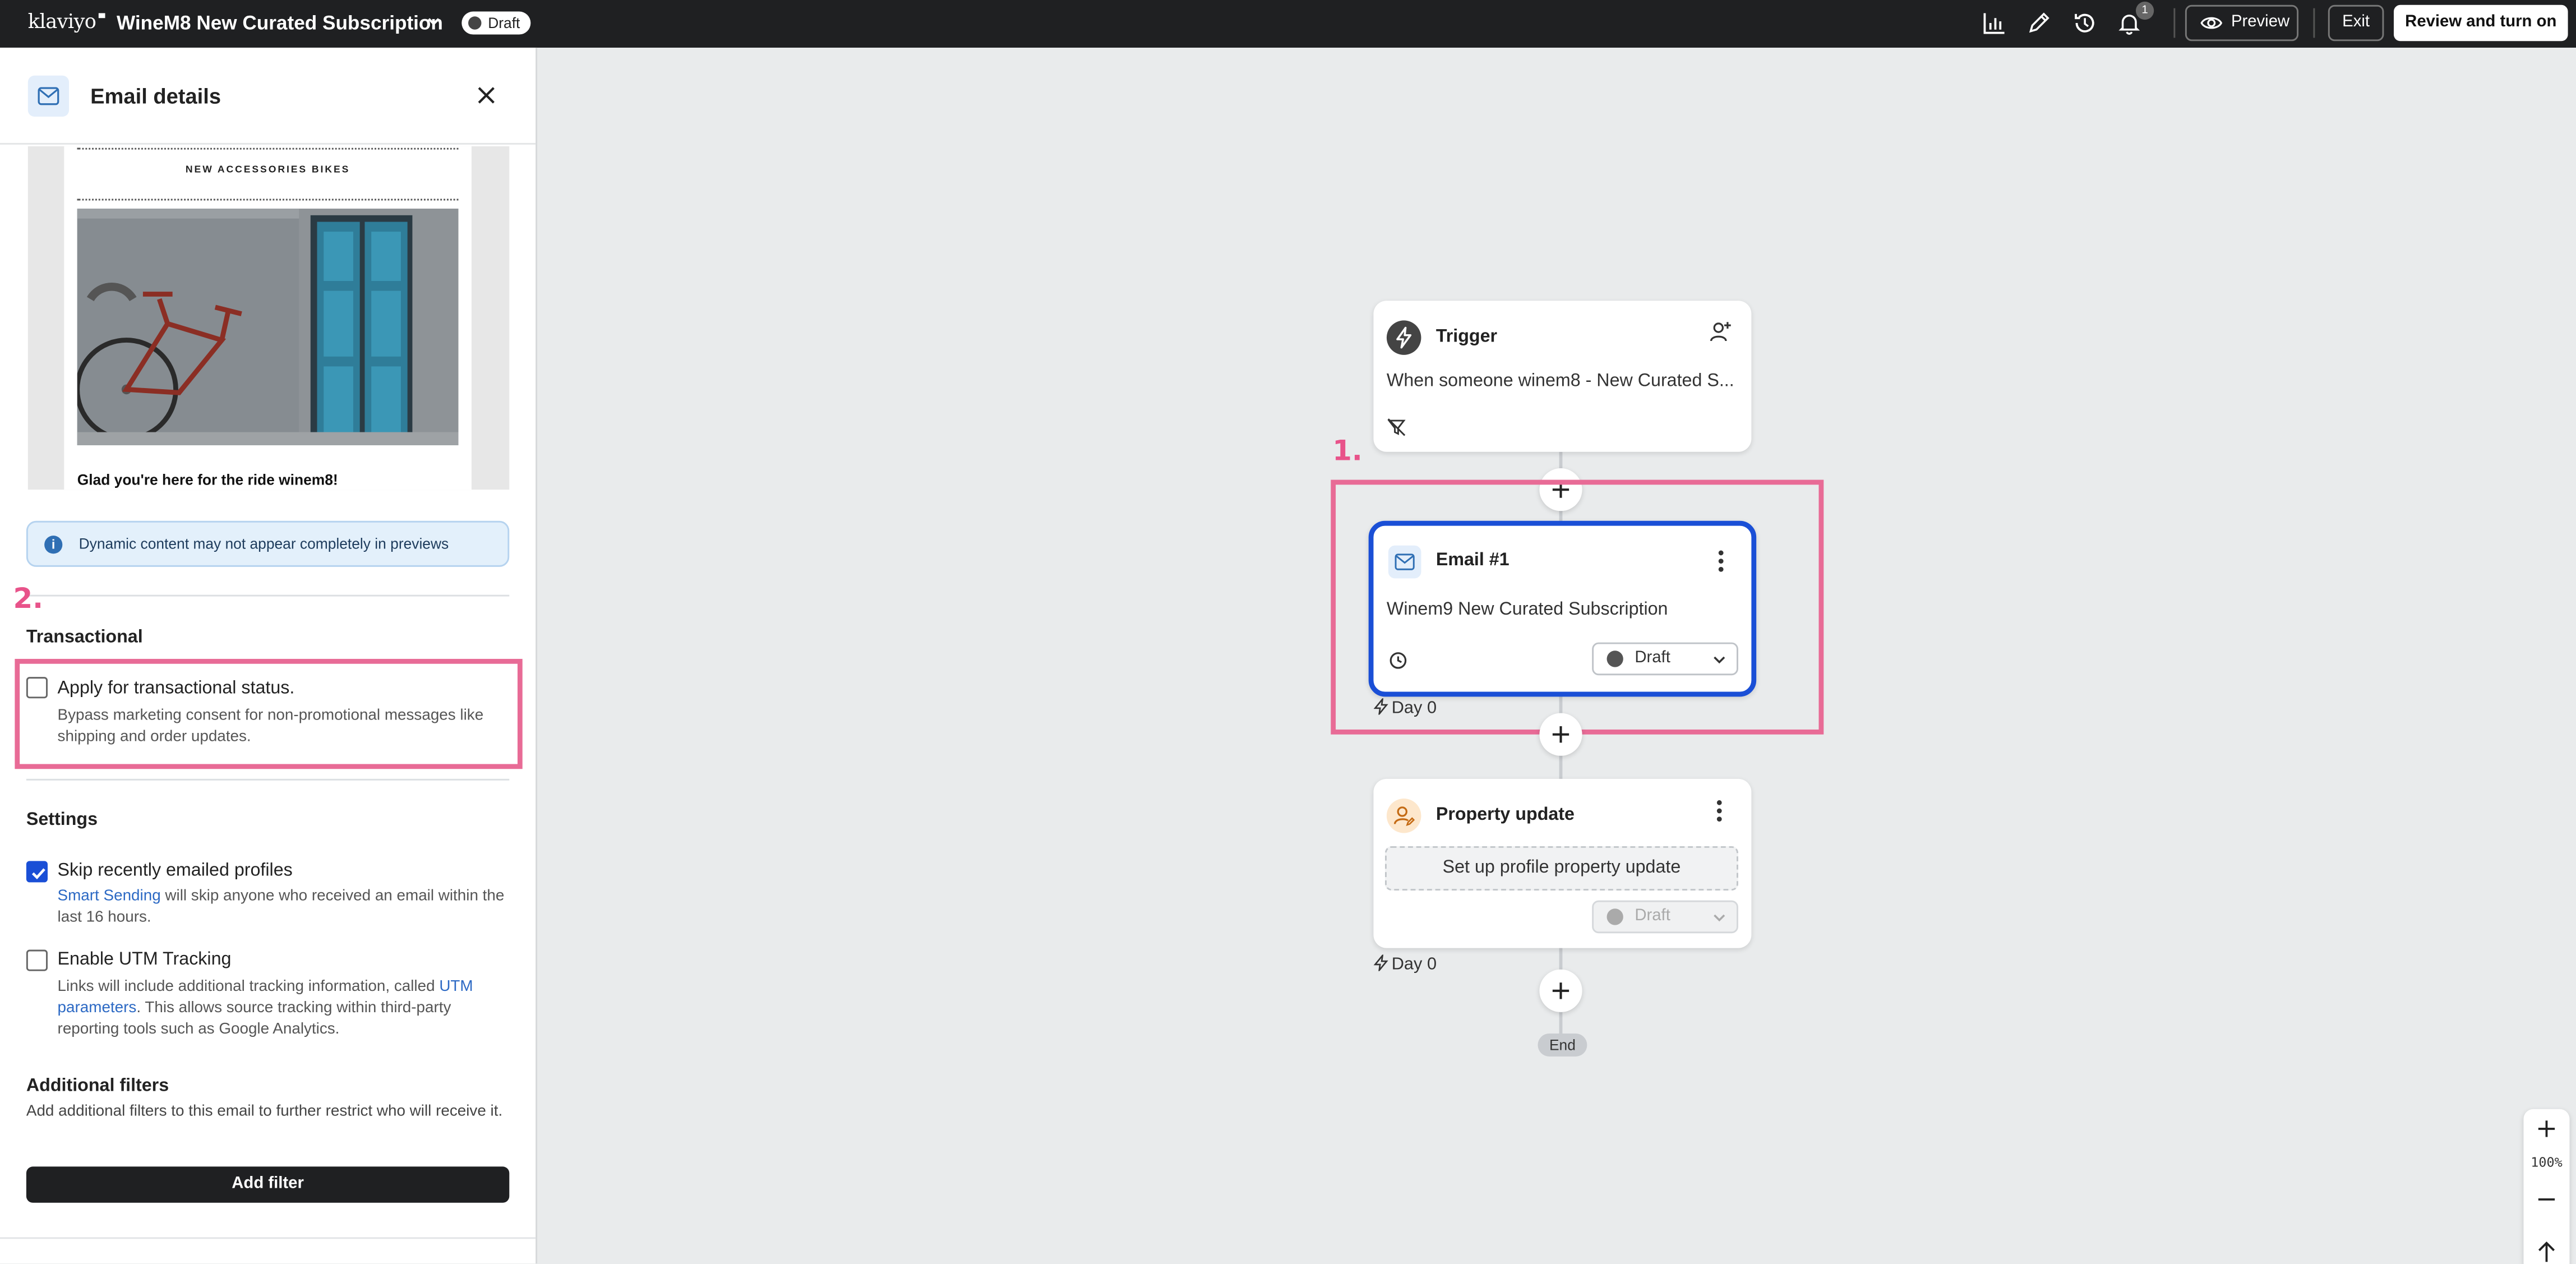 The height and width of the screenshot is (1264, 2576). I want to click on smart-sending-checkbox, so click(37, 872).